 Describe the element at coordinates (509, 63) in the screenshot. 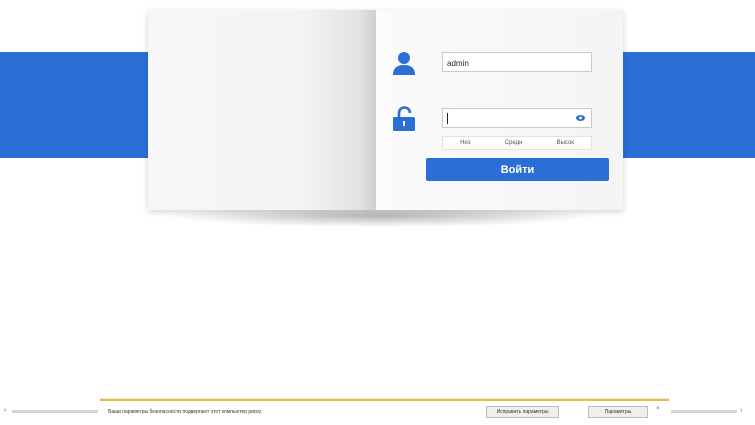

I see `username-input` at that location.